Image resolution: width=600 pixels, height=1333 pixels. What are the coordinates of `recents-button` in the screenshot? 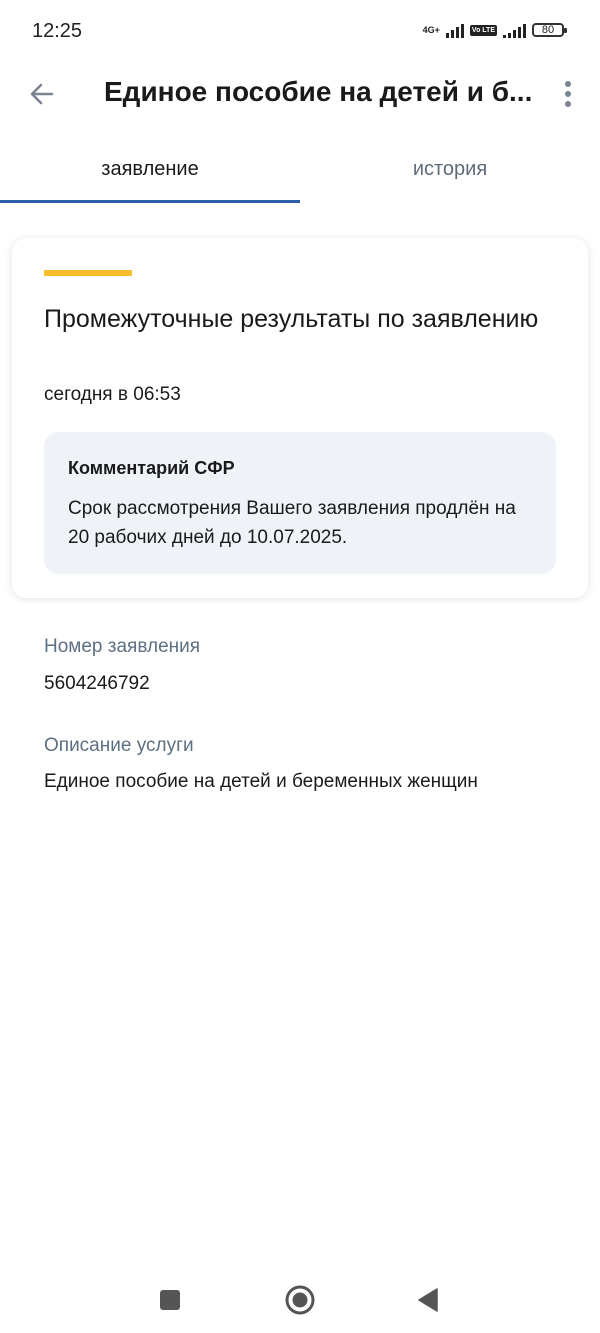 It's located at (170, 1300).